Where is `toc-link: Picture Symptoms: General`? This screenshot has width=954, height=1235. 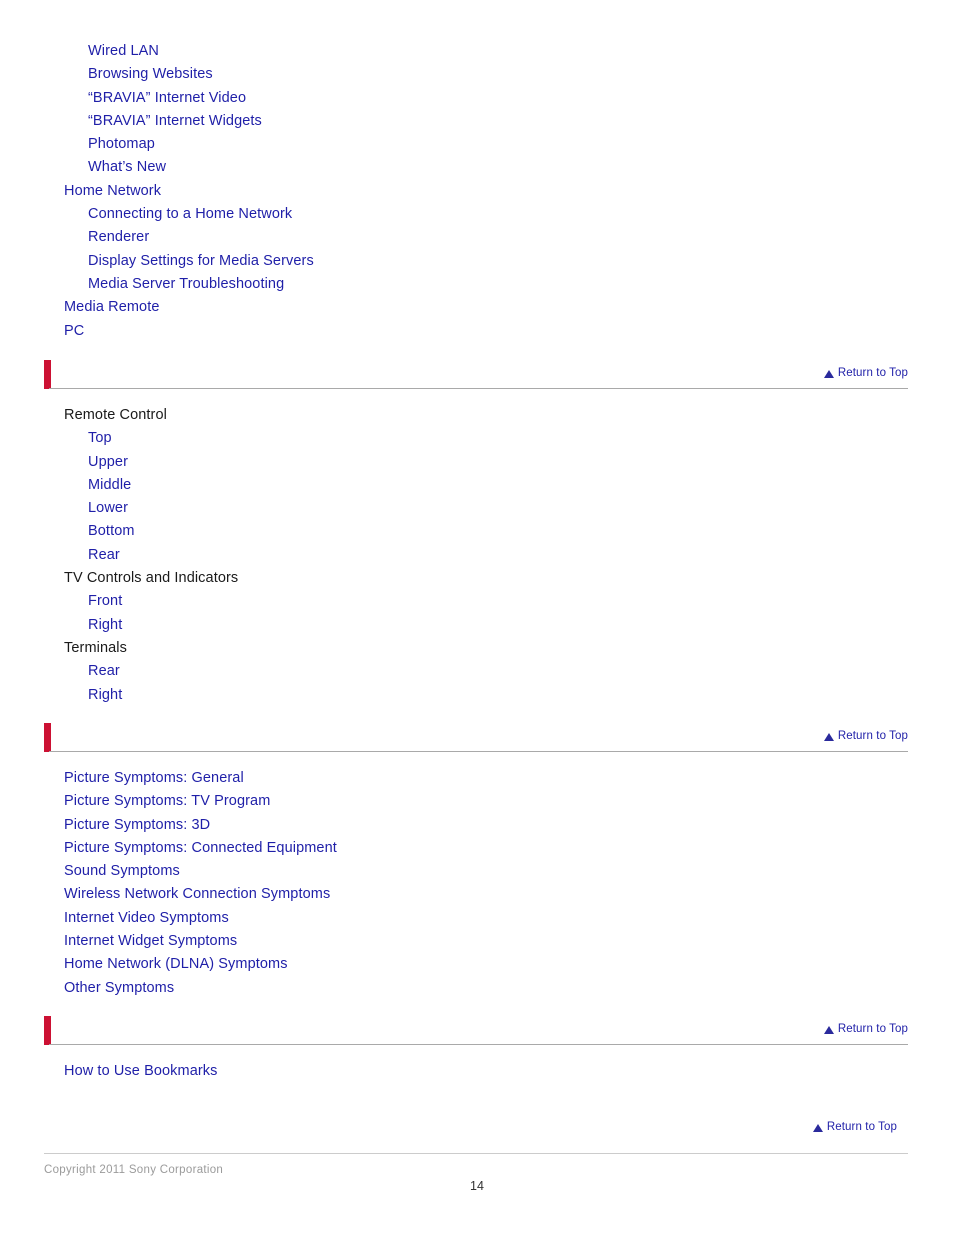
toc-link: Picture Symptoms: General is located at coordinates (477, 778).